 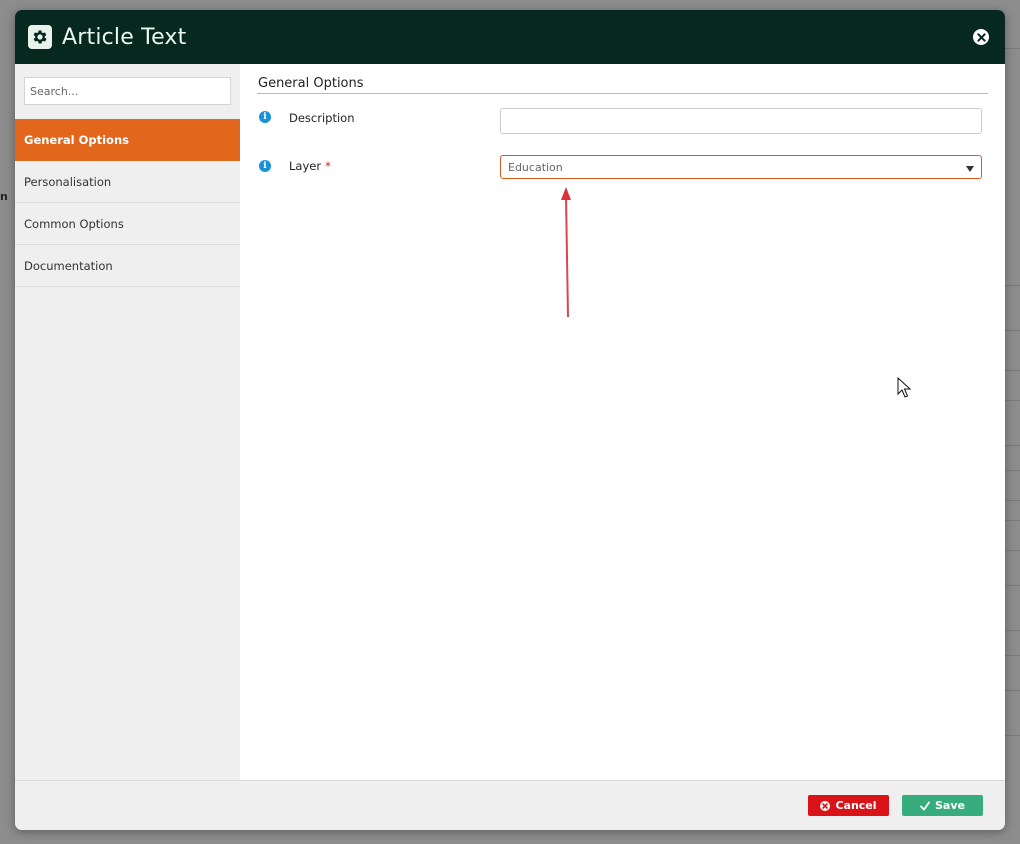 I want to click on caret-down-icon, so click(x=970, y=169).